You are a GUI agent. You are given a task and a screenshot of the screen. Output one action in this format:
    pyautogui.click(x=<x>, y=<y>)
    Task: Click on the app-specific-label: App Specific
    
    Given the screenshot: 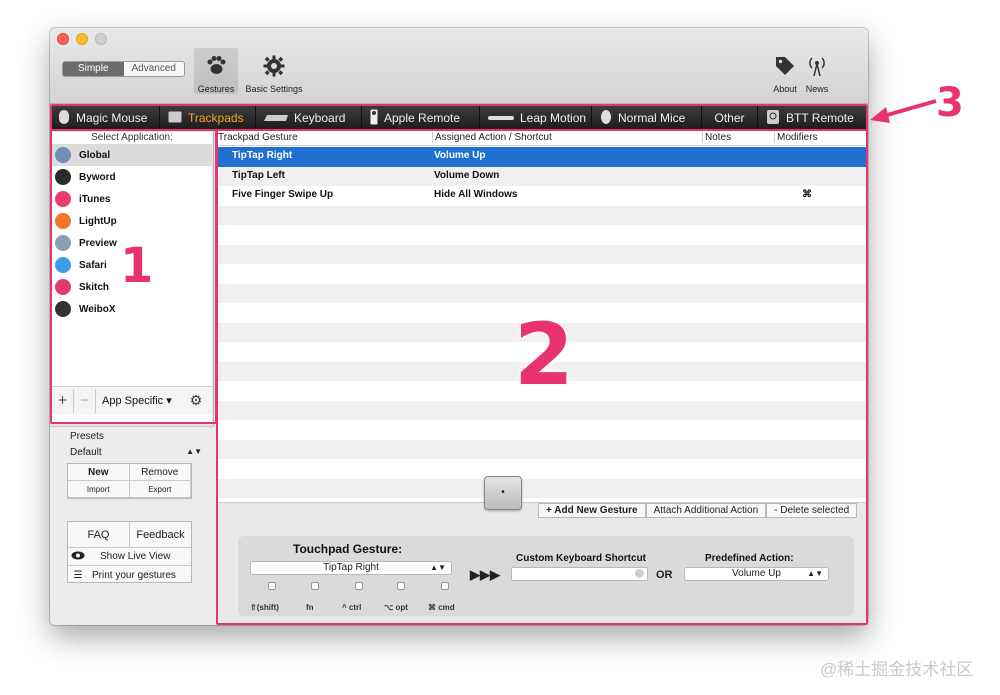 What is the action you would take?
    pyautogui.click(x=133, y=401)
    